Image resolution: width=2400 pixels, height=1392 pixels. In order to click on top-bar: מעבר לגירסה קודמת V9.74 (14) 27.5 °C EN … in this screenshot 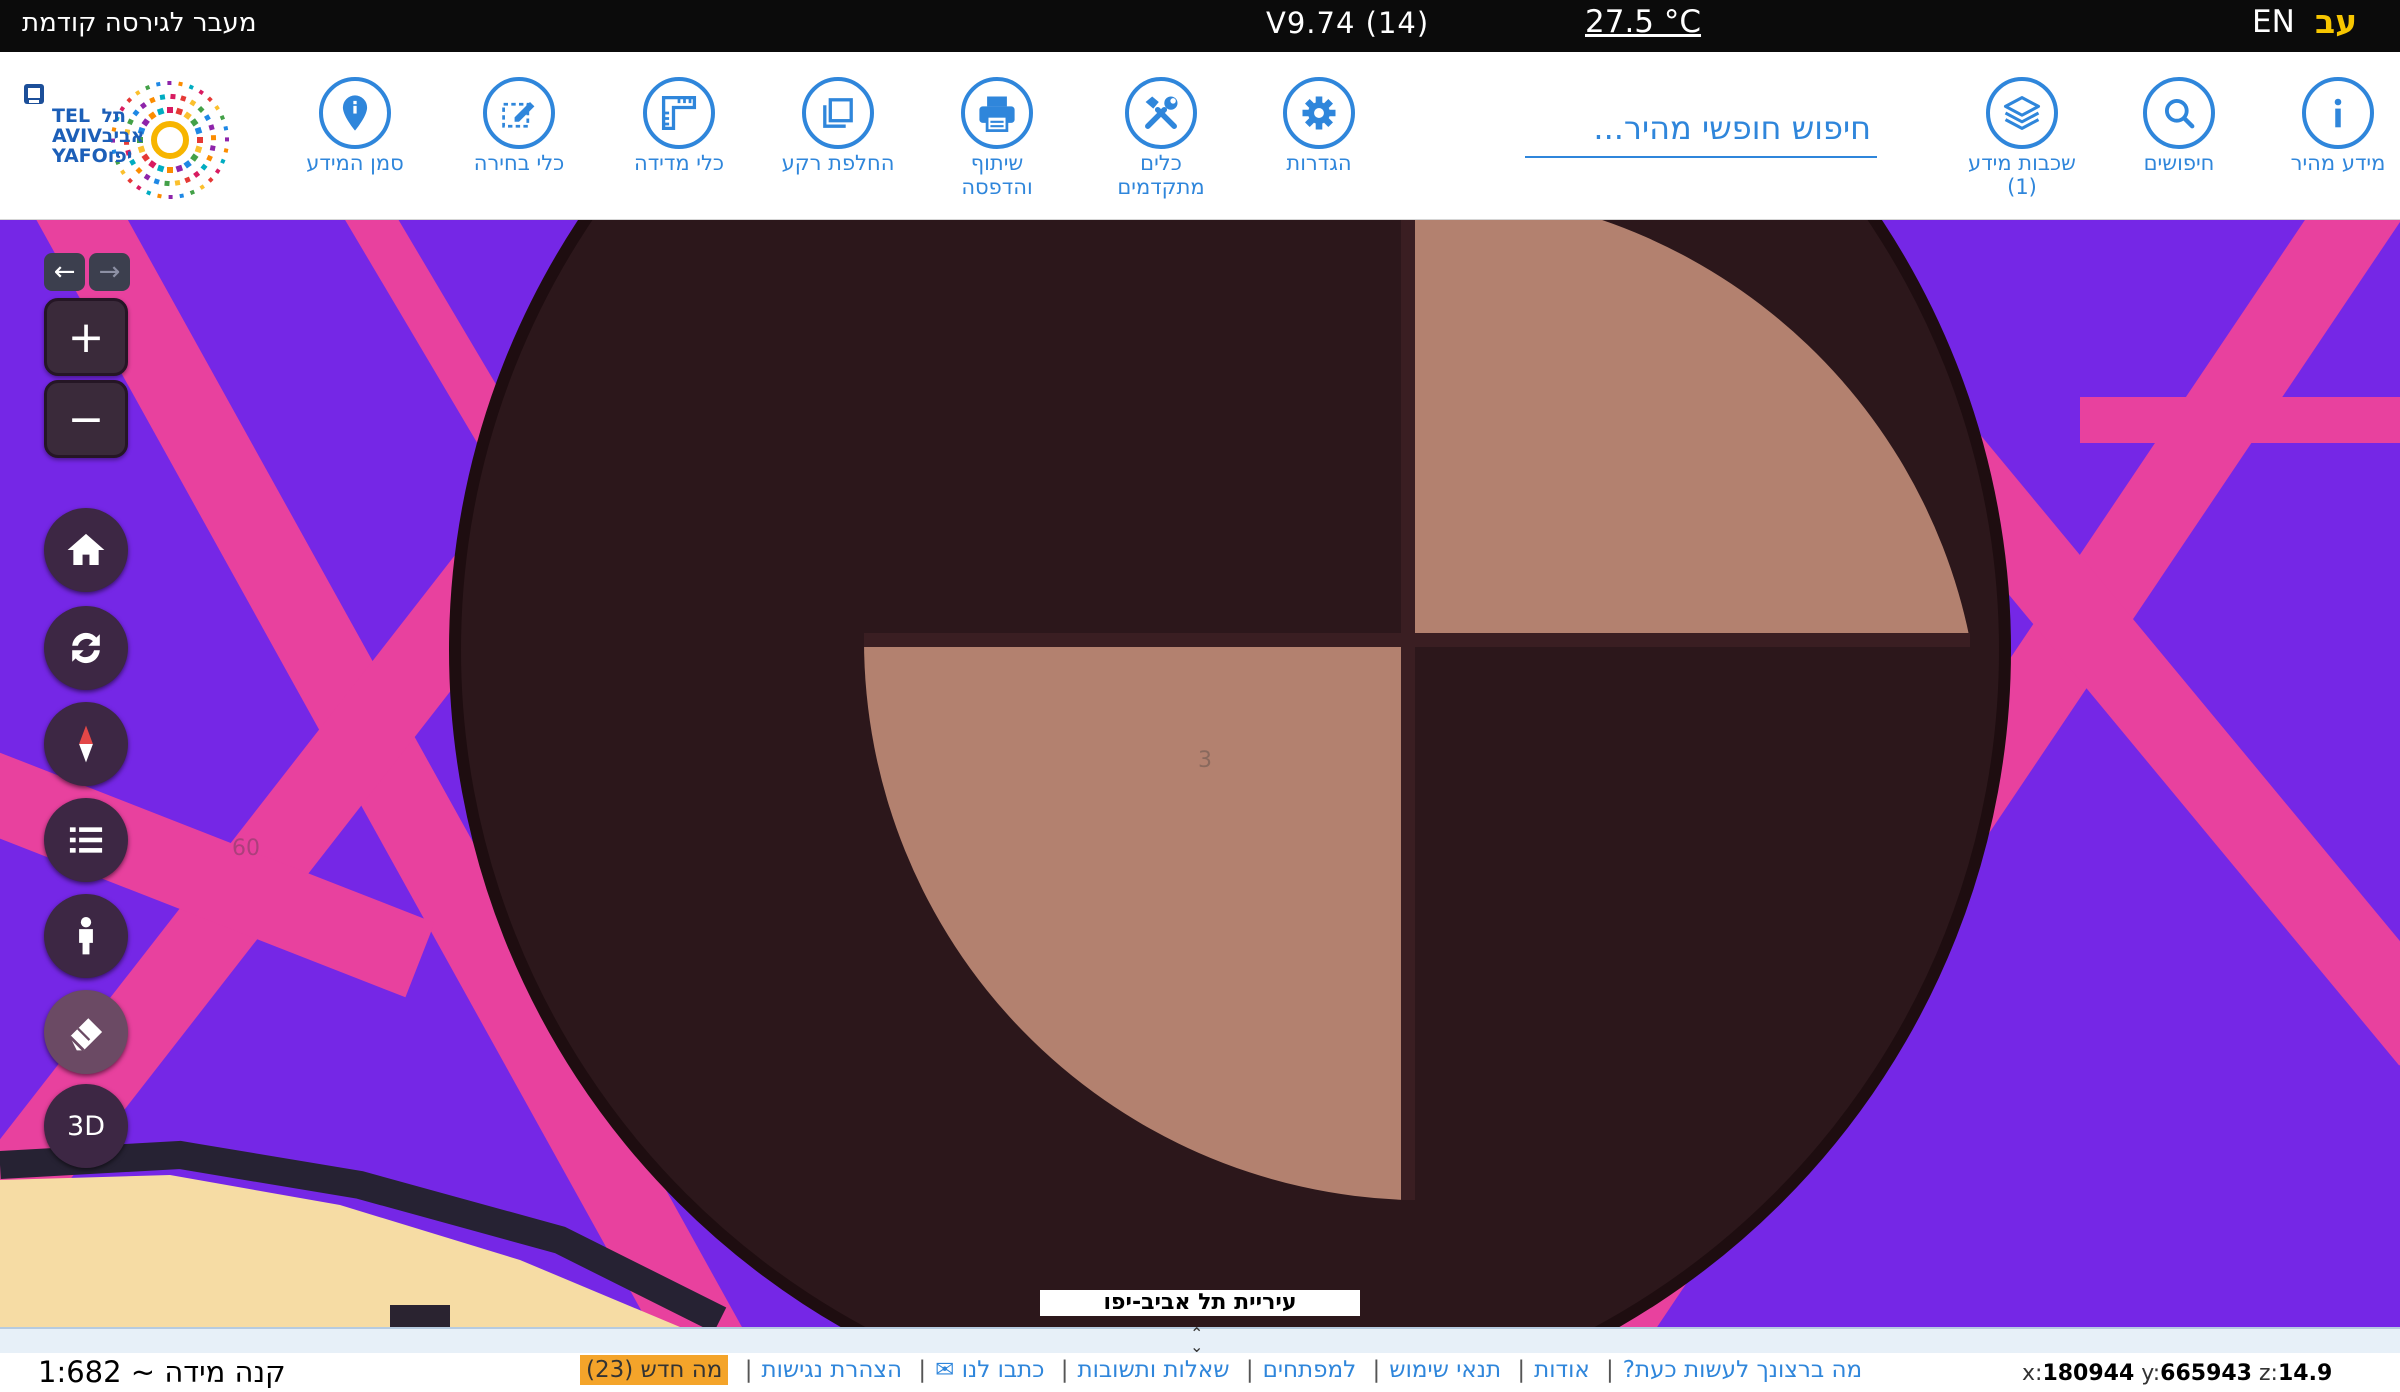, I will do `click(1200, 26)`.